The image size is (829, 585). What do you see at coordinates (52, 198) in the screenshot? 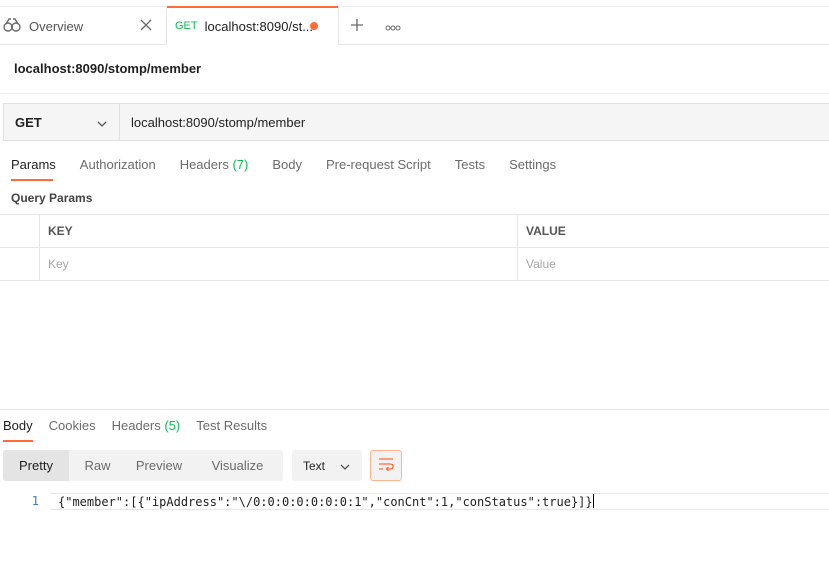
I see `query-params-title: Query Params` at bounding box center [52, 198].